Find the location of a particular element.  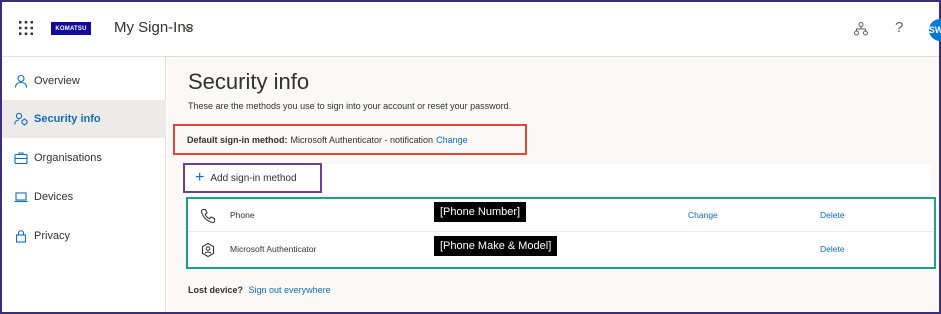

sign-out-everywhere-link: Sign out everywhere is located at coordinates (290, 290).